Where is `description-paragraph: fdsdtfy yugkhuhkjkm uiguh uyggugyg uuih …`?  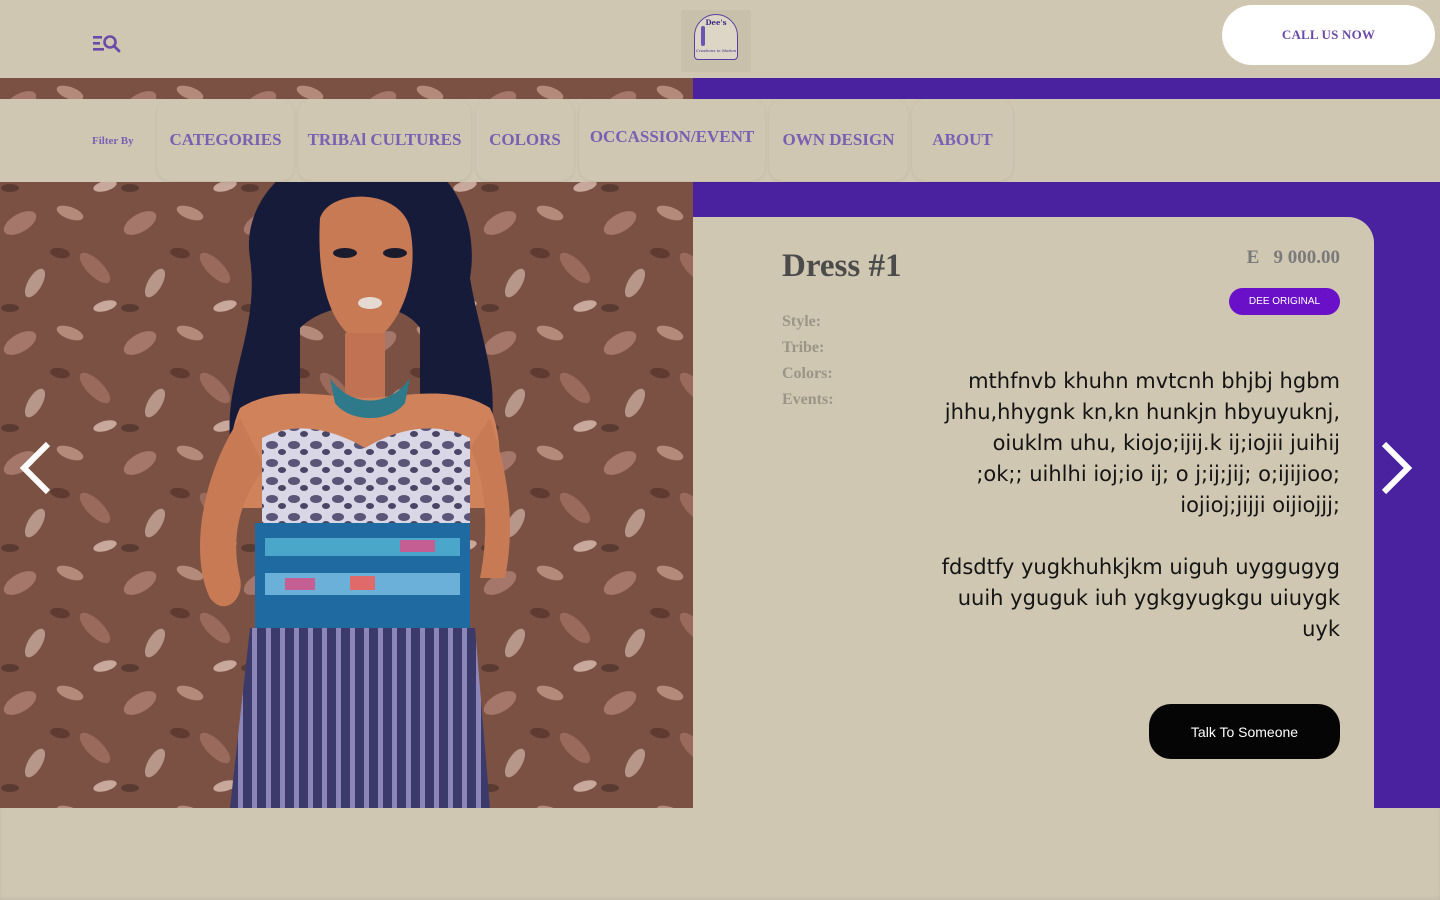
description-paragraph: fdsdtfy yugkhuhkjkm uiguh uyggugyg uuih … is located at coordinates (1140, 598).